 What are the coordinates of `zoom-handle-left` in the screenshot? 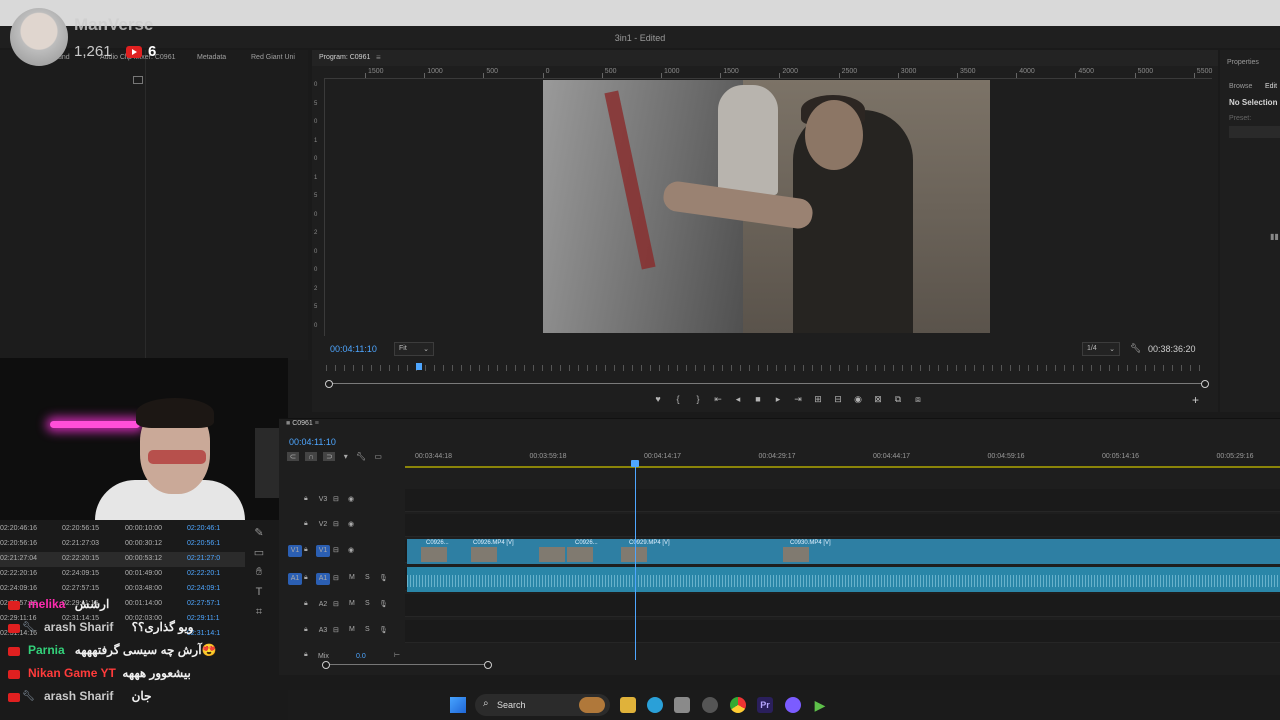 It's located at (329, 384).